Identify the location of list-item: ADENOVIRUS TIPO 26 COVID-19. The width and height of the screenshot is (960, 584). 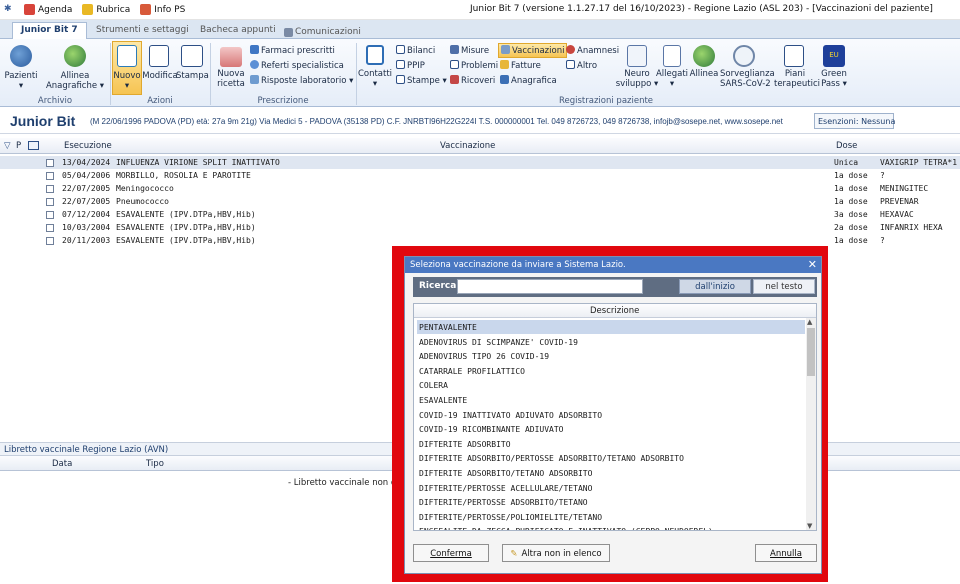
(611, 356).